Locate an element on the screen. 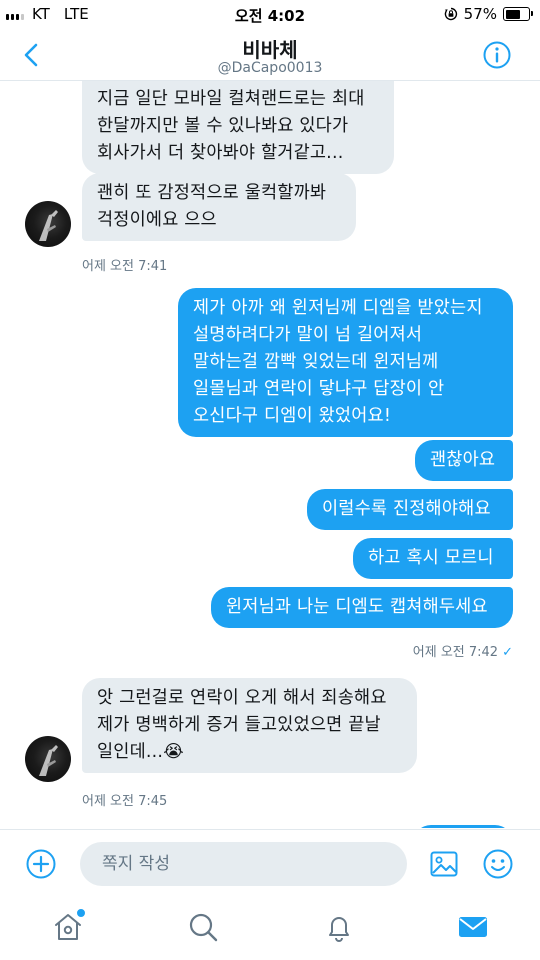 Image resolution: width=540 pixels, height=960 pixels. message-bubble-incoming: 괜히 또 감정적으로 울컥할까봐 걱정이에요 으으 is located at coordinates (219, 207).